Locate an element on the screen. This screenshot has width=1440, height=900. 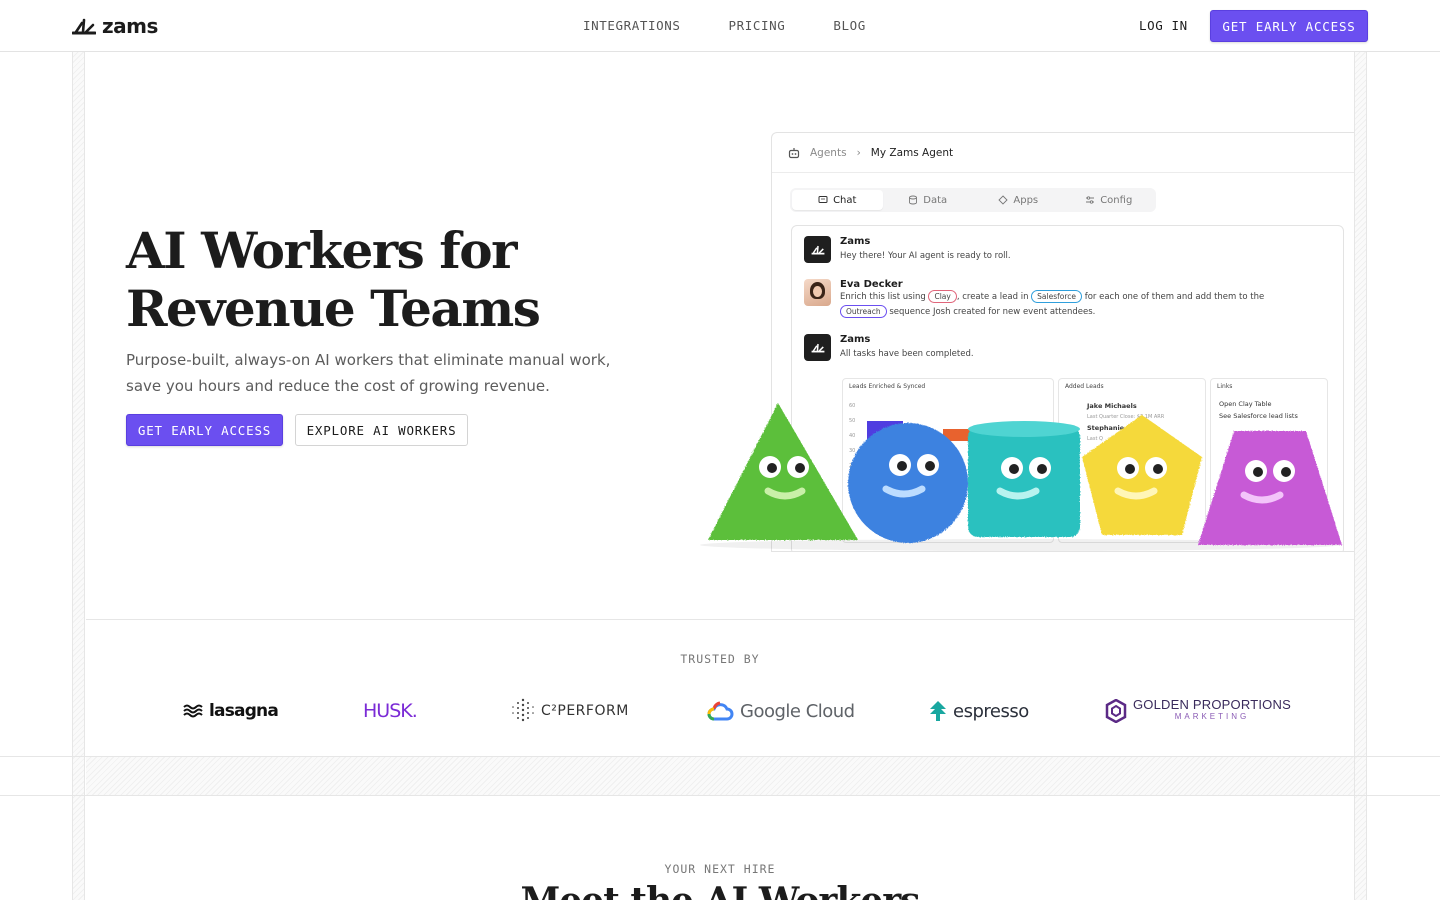
tab-data: Data is located at coordinates (928, 200).